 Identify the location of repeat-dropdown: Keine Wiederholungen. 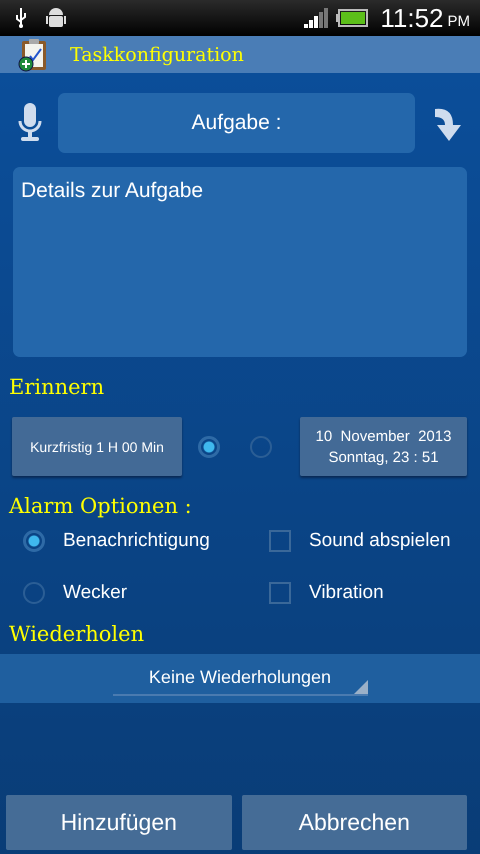
(240, 678).